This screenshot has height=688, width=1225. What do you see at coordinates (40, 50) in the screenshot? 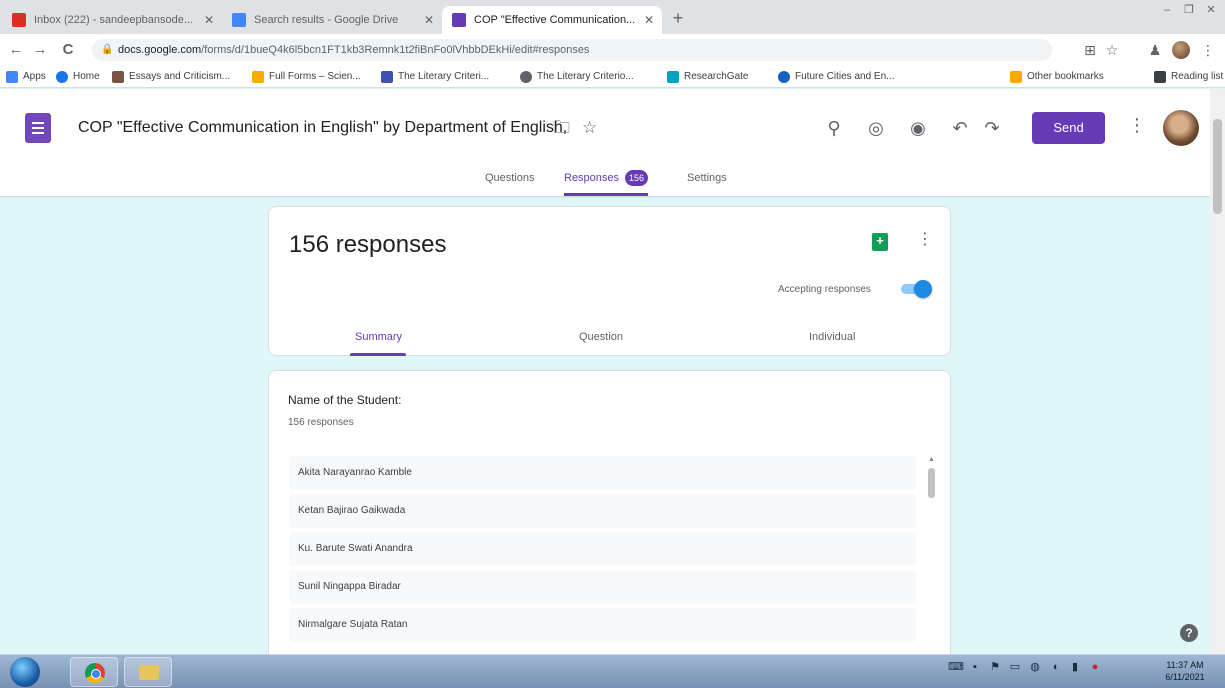
I see `forward-button: →` at bounding box center [40, 50].